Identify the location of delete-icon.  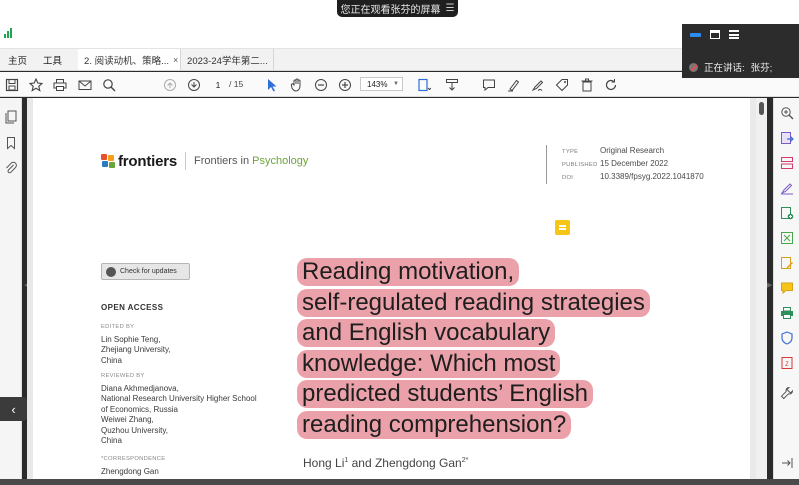
(586, 84).